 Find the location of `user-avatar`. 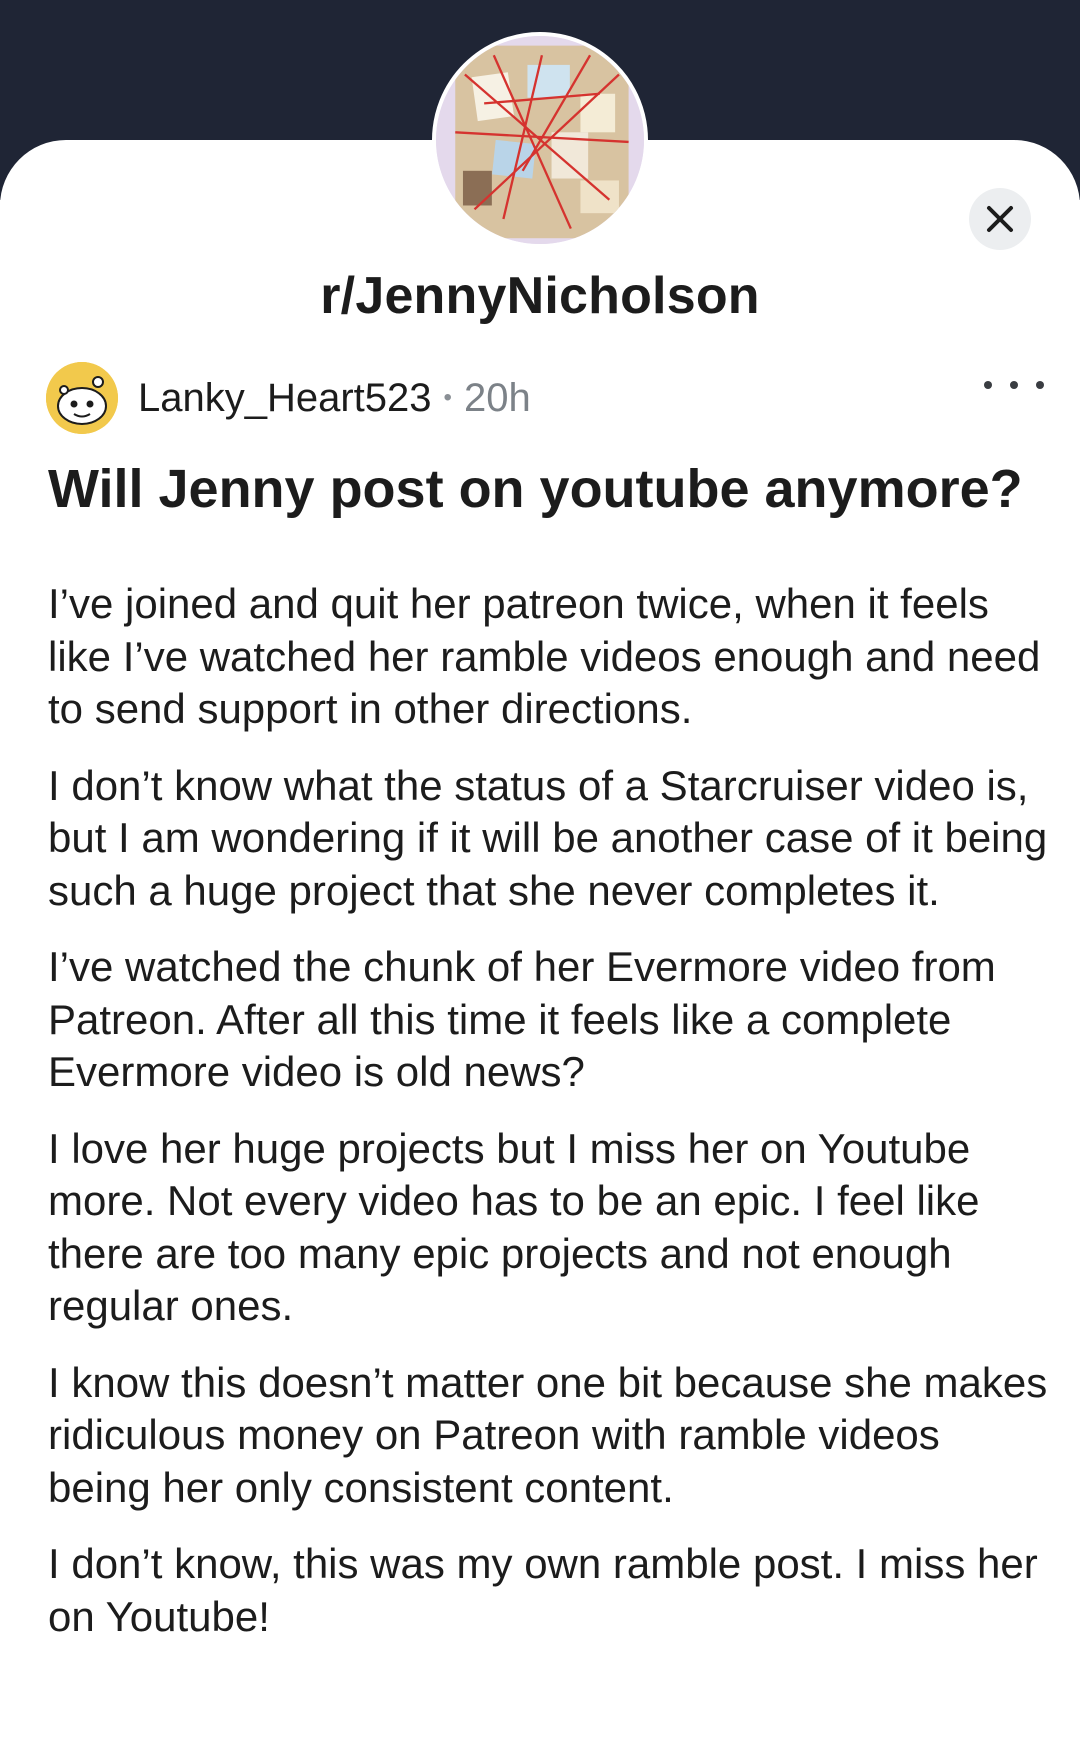

user-avatar is located at coordinates (82, 398).